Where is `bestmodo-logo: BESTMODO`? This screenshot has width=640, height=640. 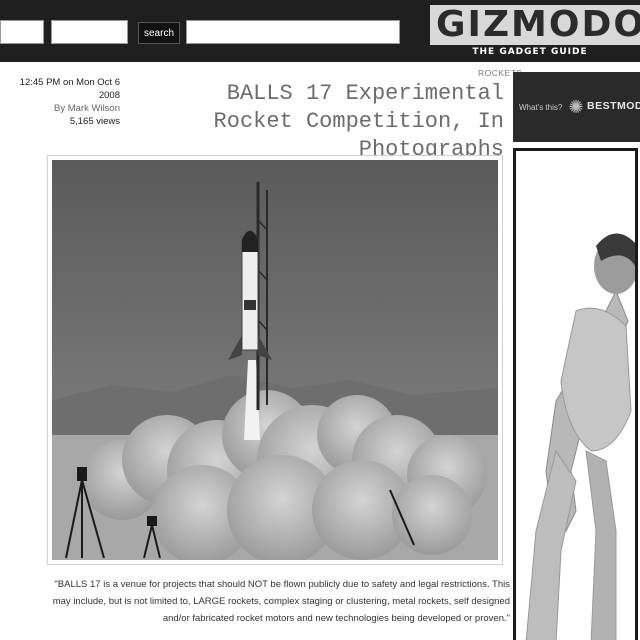
bestmodo-logo: BESTMODO is located at coordinates (613, 106).